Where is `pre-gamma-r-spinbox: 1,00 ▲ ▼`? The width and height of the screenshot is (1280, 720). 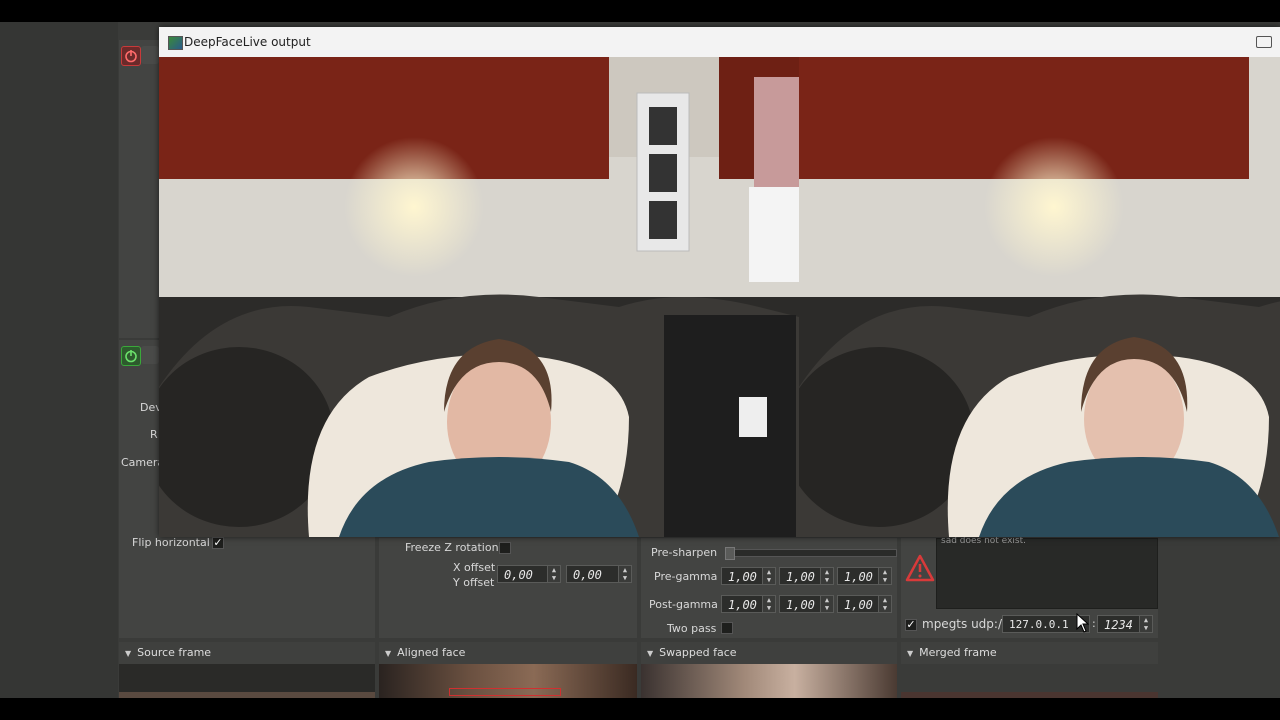
pre-gamma-r-spinbox: 1,00 ▲ ▼ is located at coordinates (748, 576).